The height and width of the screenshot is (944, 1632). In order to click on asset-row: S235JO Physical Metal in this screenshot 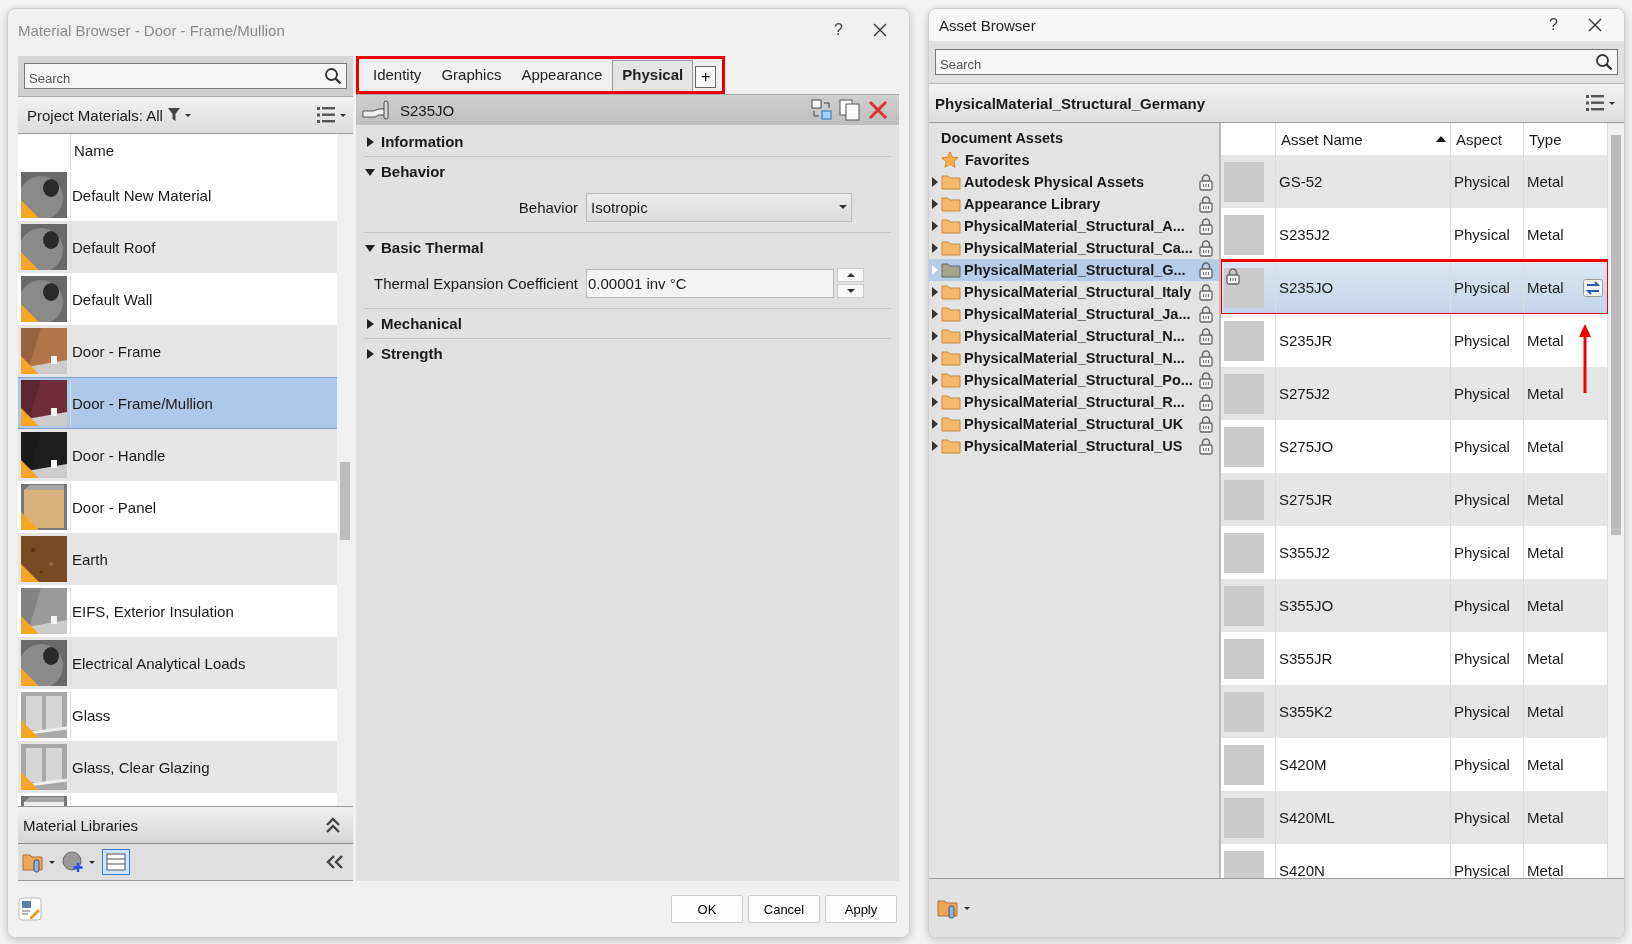, I will do `click(1414, 287)`.